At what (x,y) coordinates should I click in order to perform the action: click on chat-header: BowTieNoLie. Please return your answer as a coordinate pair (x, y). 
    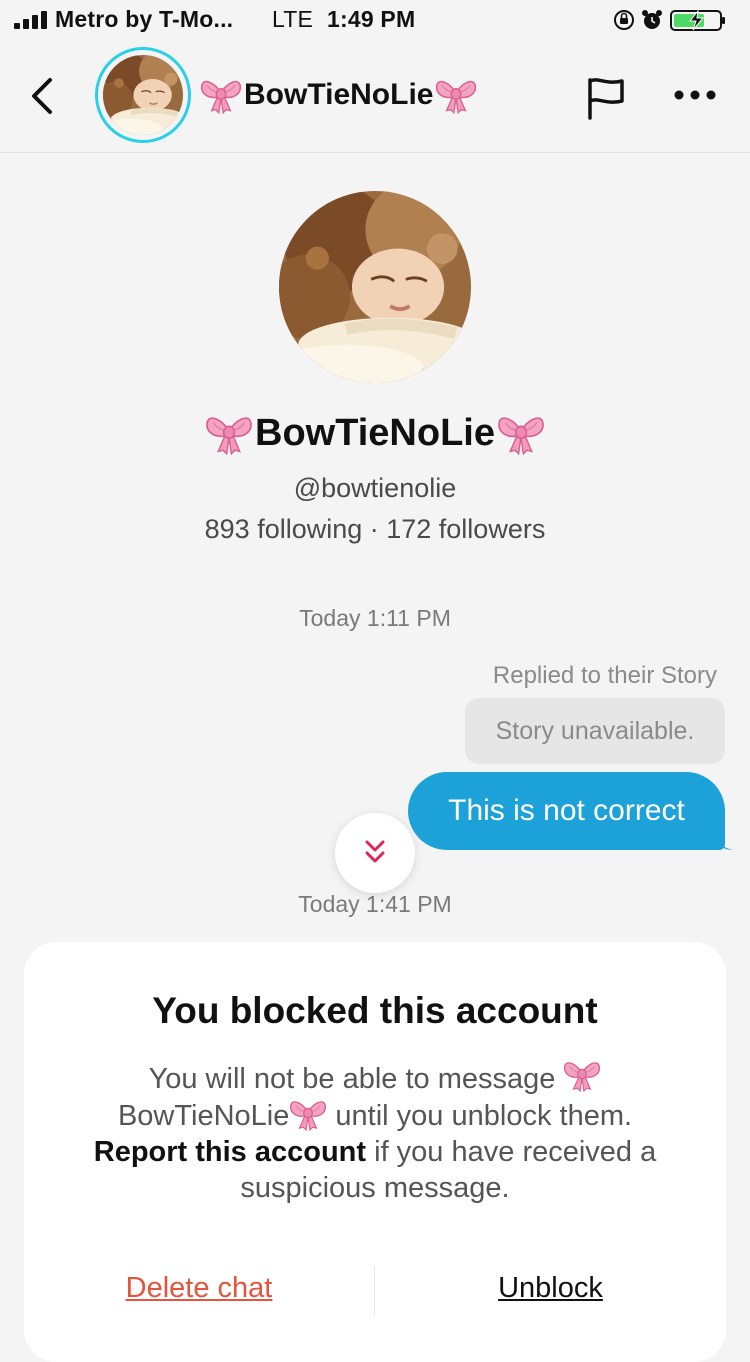
    Looking at the image, I should click on (375, 96).